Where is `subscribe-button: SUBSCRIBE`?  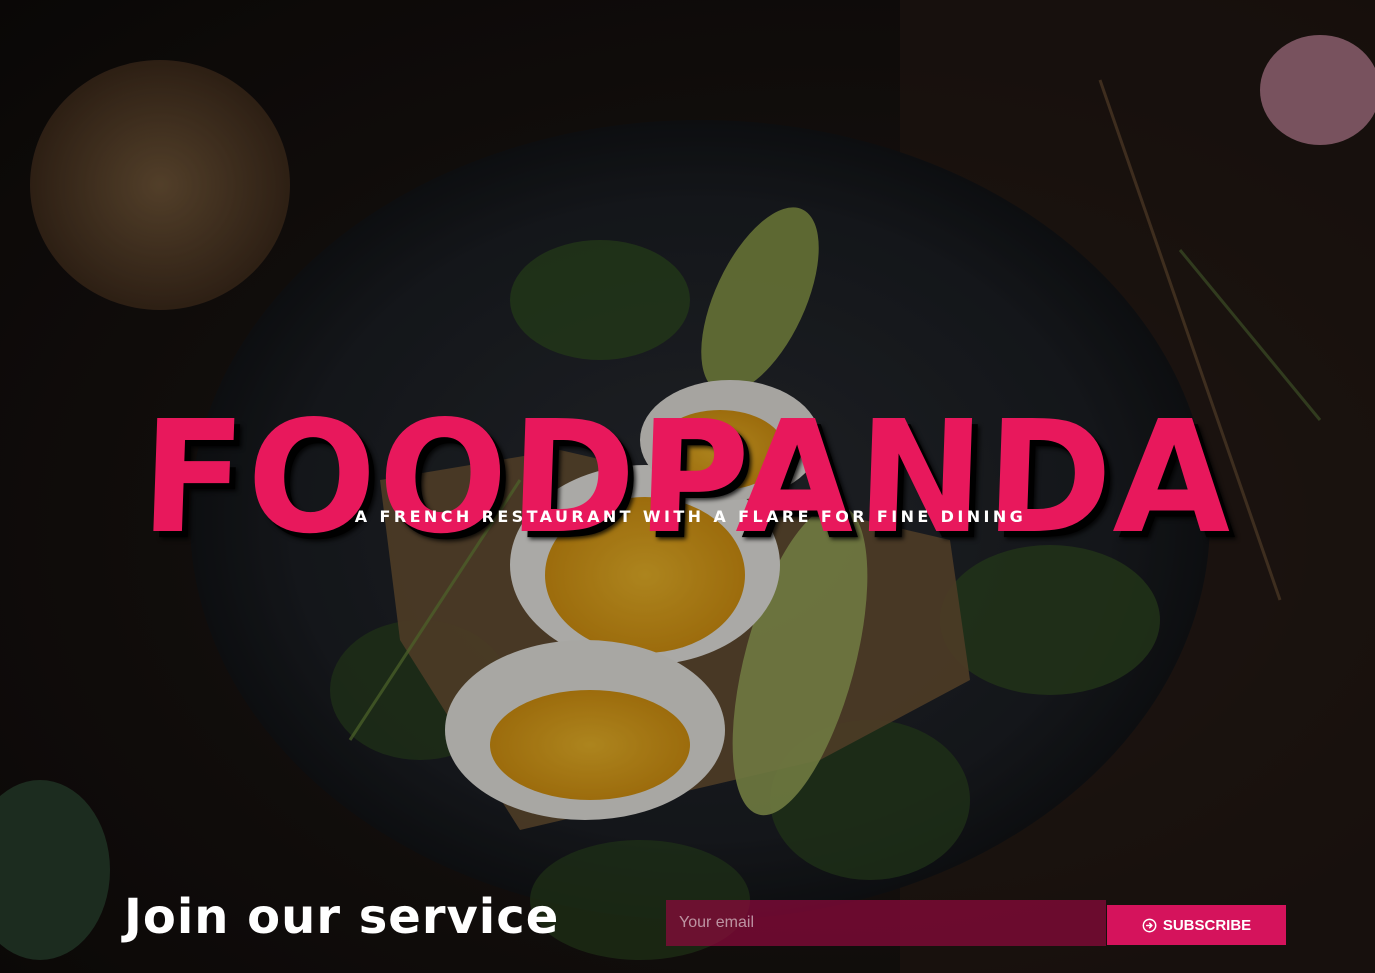 subscribe-button: SUBSCRIBE is located at coordinates (1196, 925).